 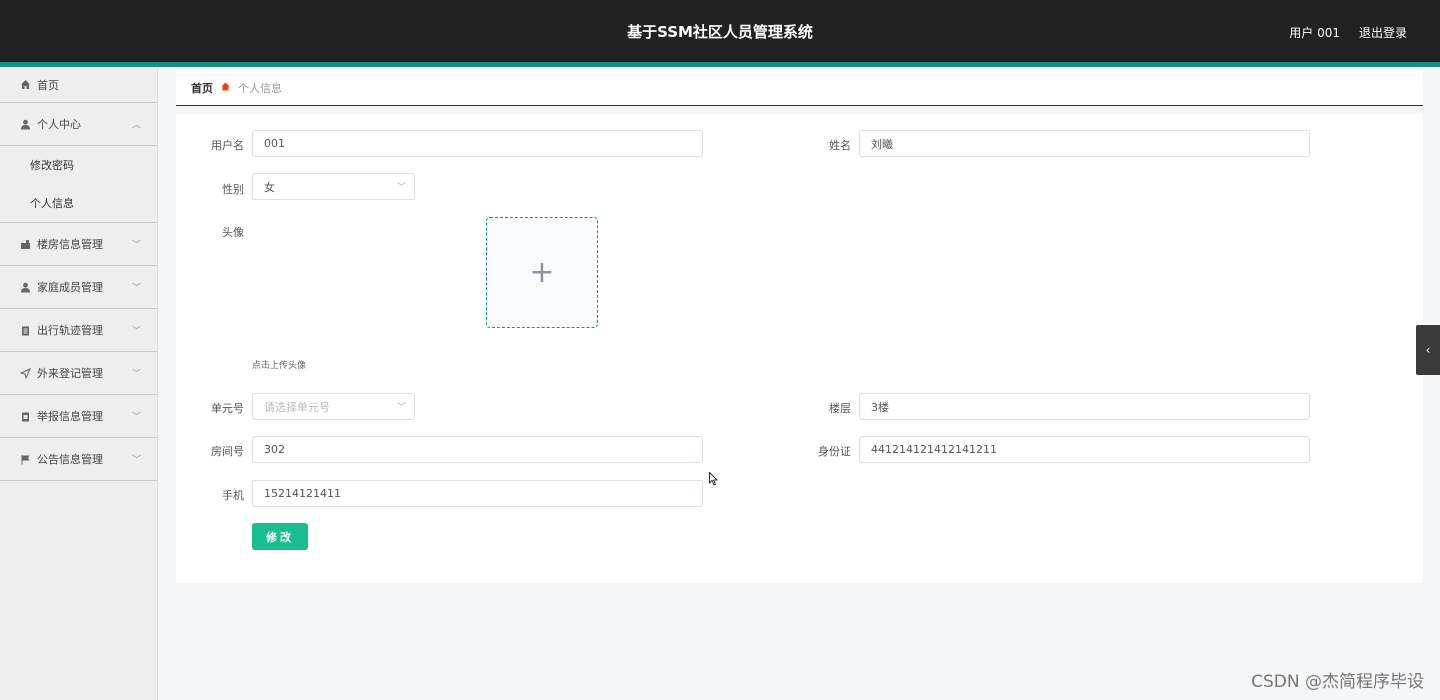 I want to click on phone-label: 手机, so click(x=233, y=495).